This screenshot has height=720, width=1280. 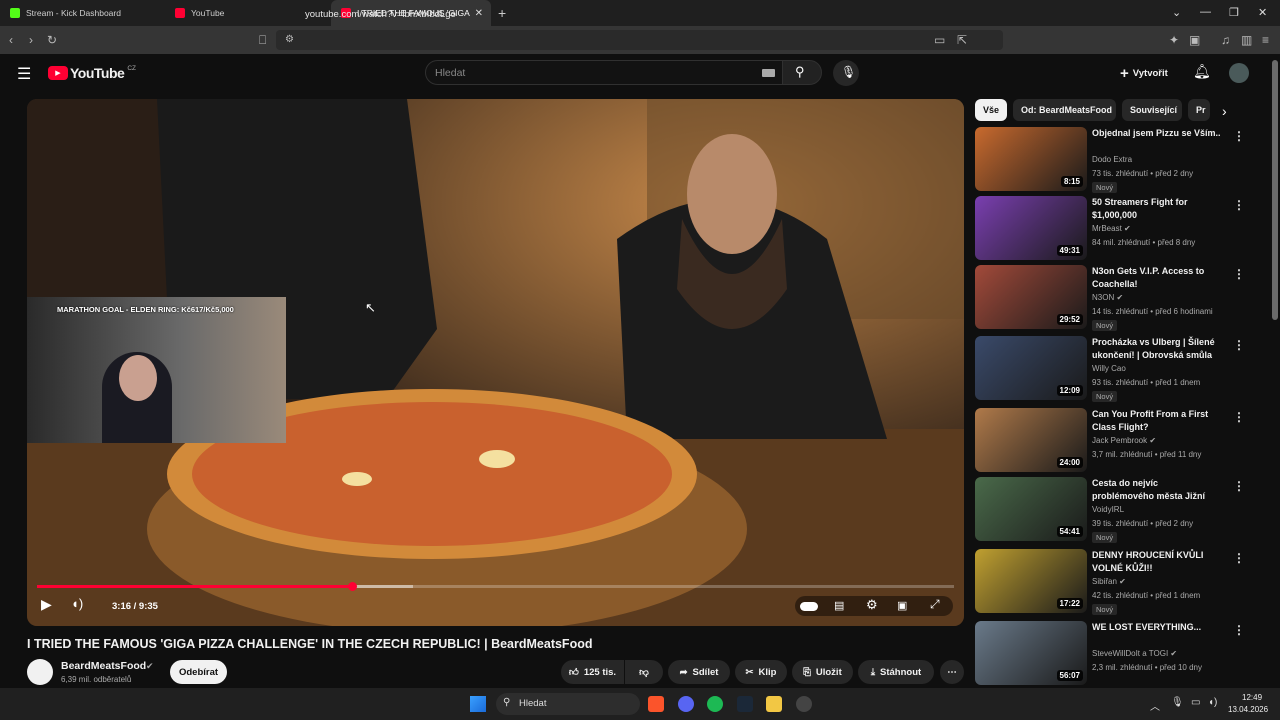 What do you see at coordinates (846, 73) in the screenshot?
I see `voice-search-button: 🎙︎` at bounding box center [846, 73].